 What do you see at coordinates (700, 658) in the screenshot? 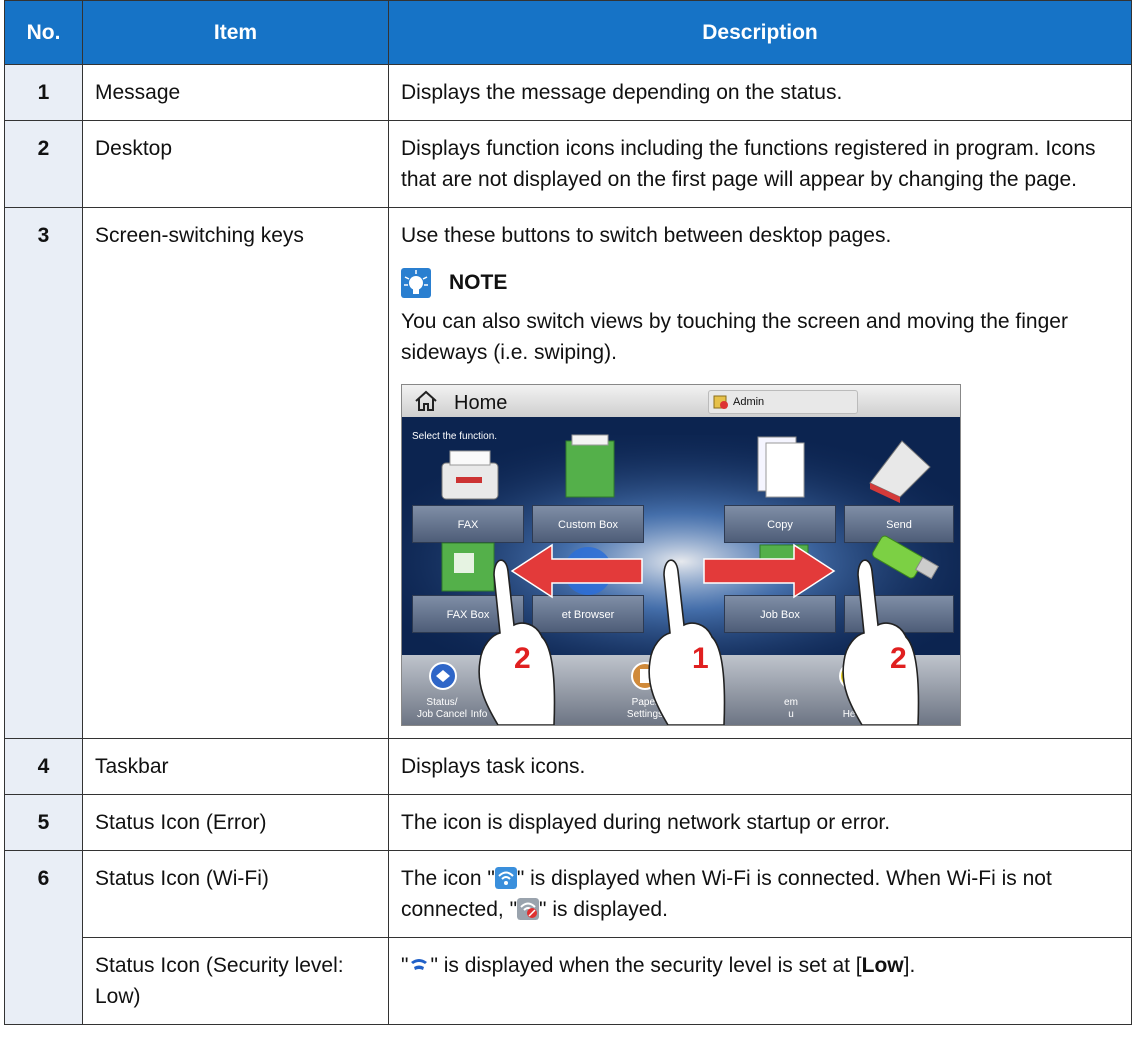
I see `gesture-label-center: 1` at bounding box center [700, 658].